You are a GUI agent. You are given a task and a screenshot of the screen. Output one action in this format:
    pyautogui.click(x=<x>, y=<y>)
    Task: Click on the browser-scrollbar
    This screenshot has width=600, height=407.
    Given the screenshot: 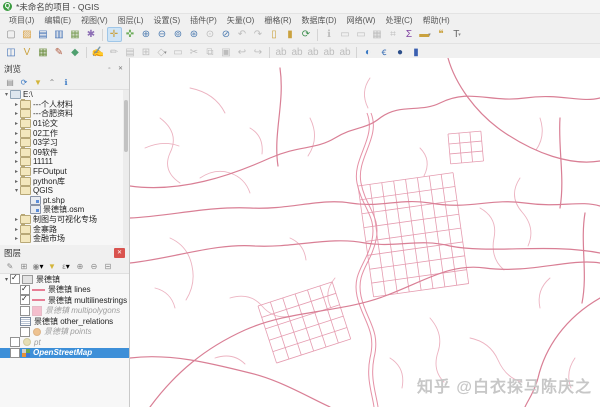 What is the action you would take?
    pyautogui.click(x=126, y=167)
    